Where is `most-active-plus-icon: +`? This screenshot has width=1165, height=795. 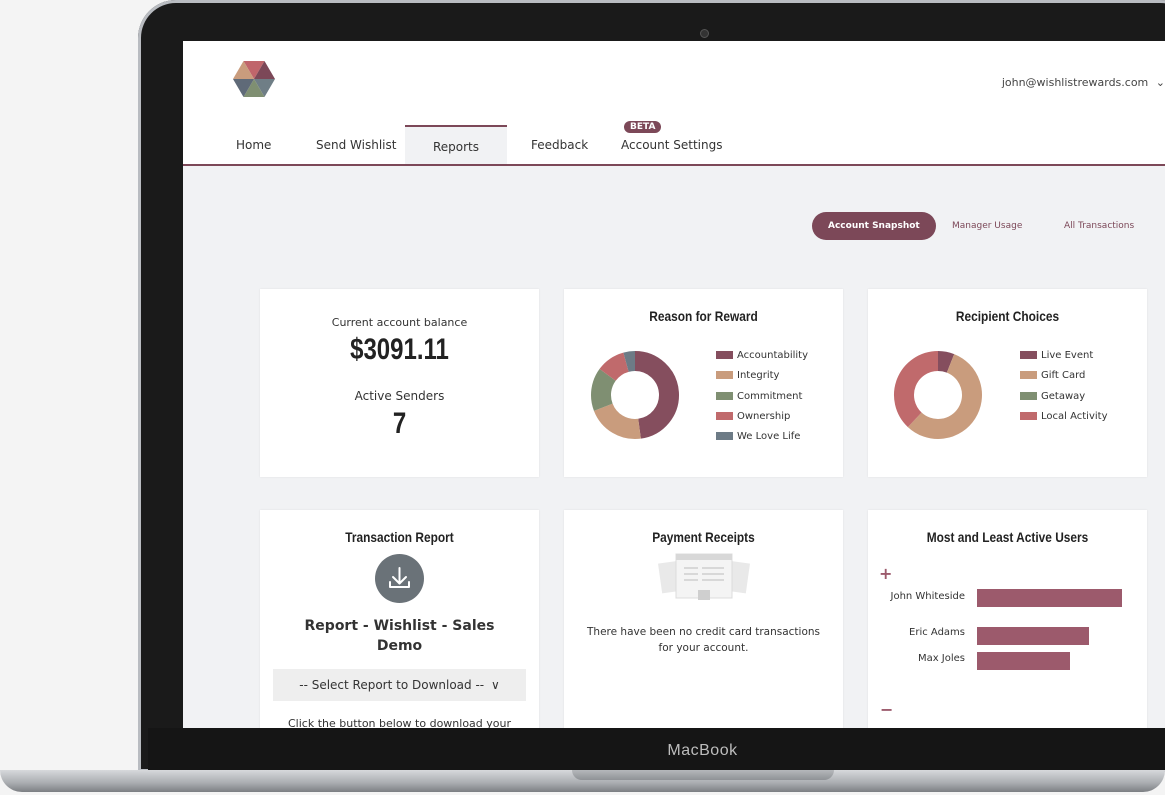 most-active-plus-icon: + is located at coordinates (886, 573).